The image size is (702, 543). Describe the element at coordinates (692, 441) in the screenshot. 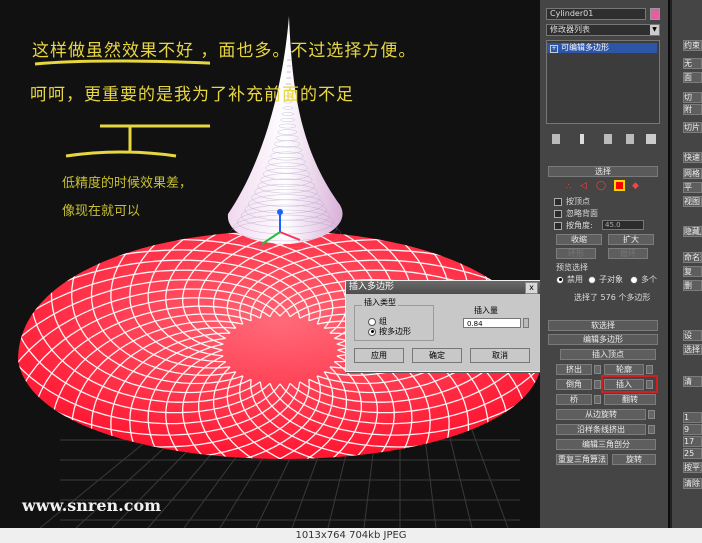

I see `secondary-panel-item: 17` at that location.